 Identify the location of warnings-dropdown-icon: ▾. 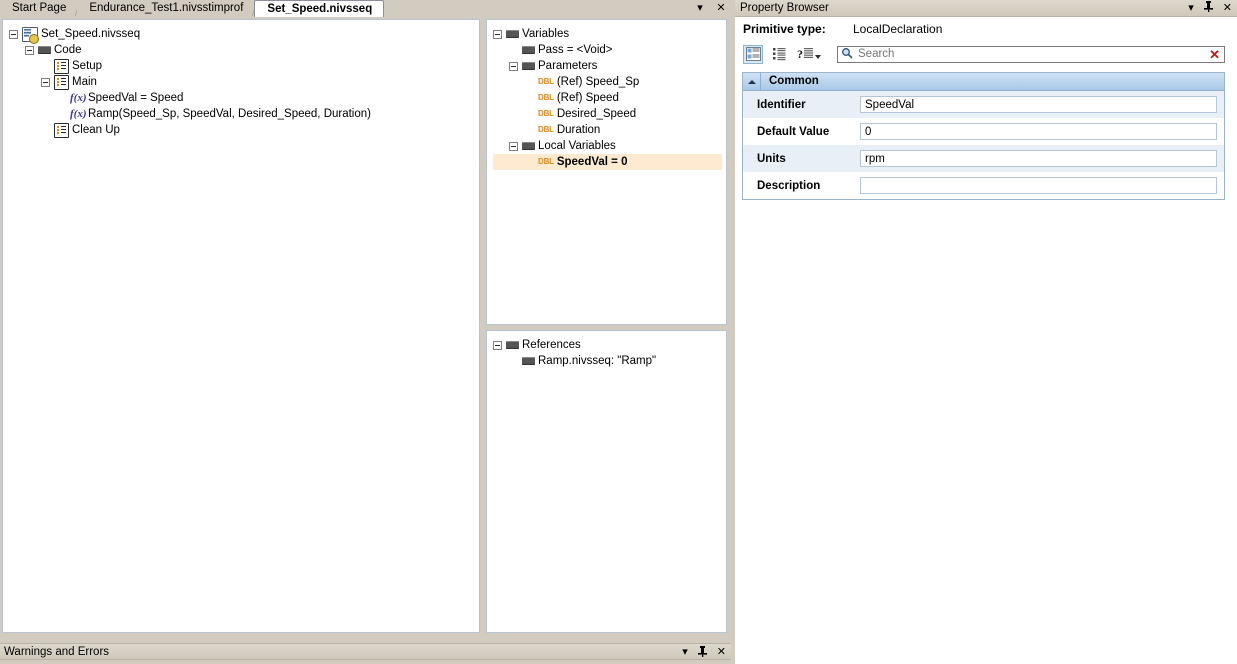
(685, 652).